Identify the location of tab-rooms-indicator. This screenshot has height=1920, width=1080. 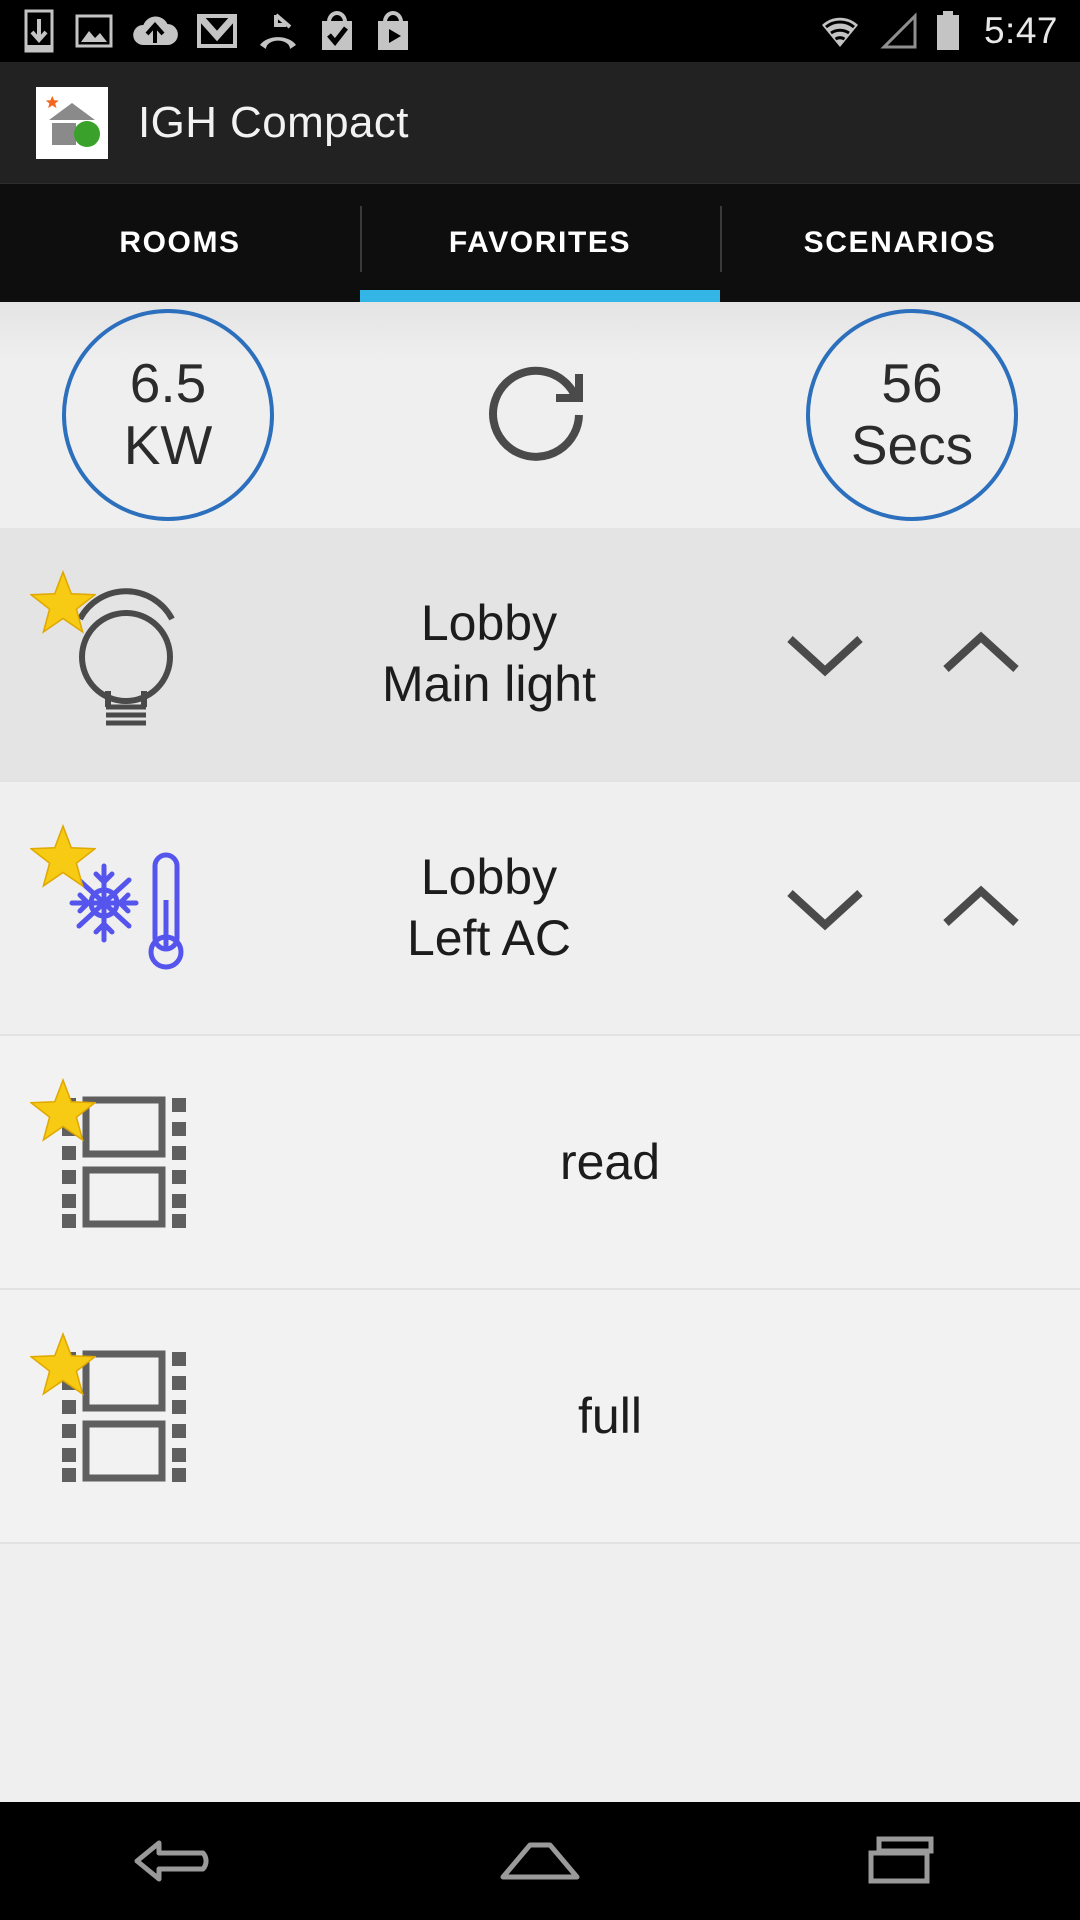
(180, 296).